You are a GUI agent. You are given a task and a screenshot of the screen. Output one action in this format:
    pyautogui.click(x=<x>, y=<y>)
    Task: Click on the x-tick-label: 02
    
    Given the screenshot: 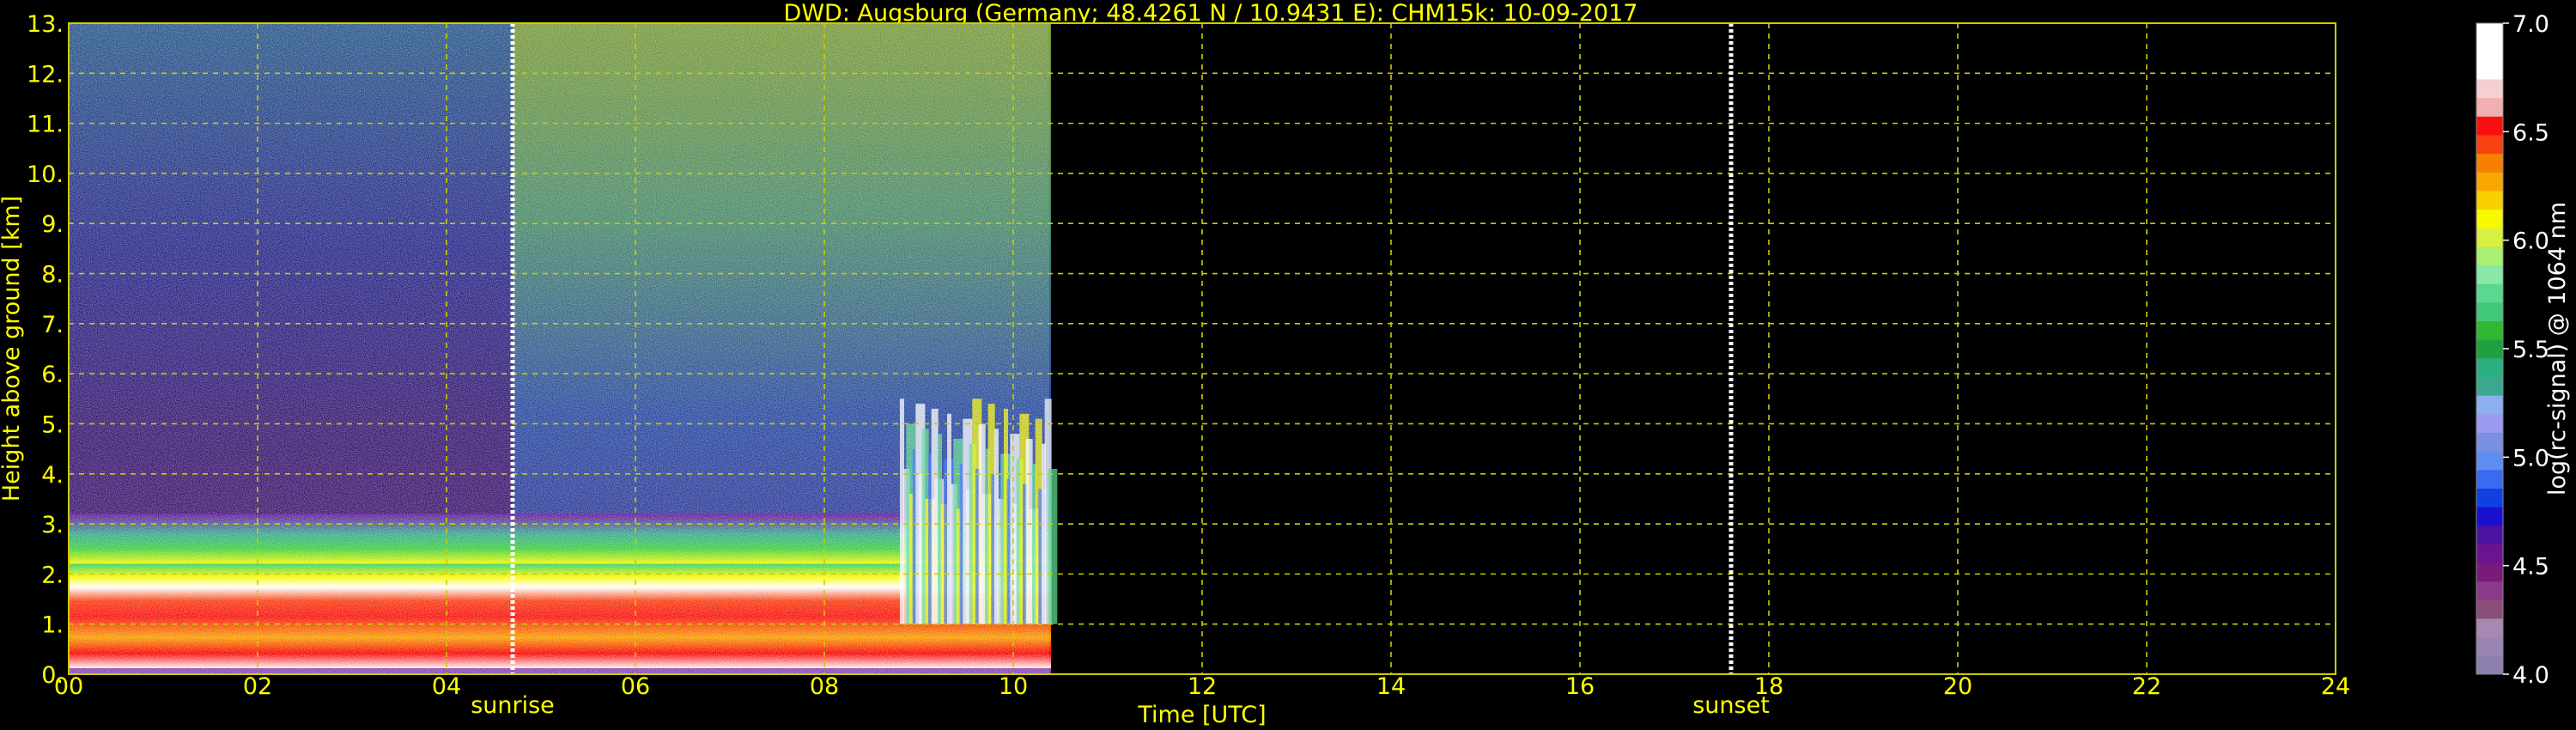 What is the action you would take?
    pyautogui.click(x=258, y=686)
    